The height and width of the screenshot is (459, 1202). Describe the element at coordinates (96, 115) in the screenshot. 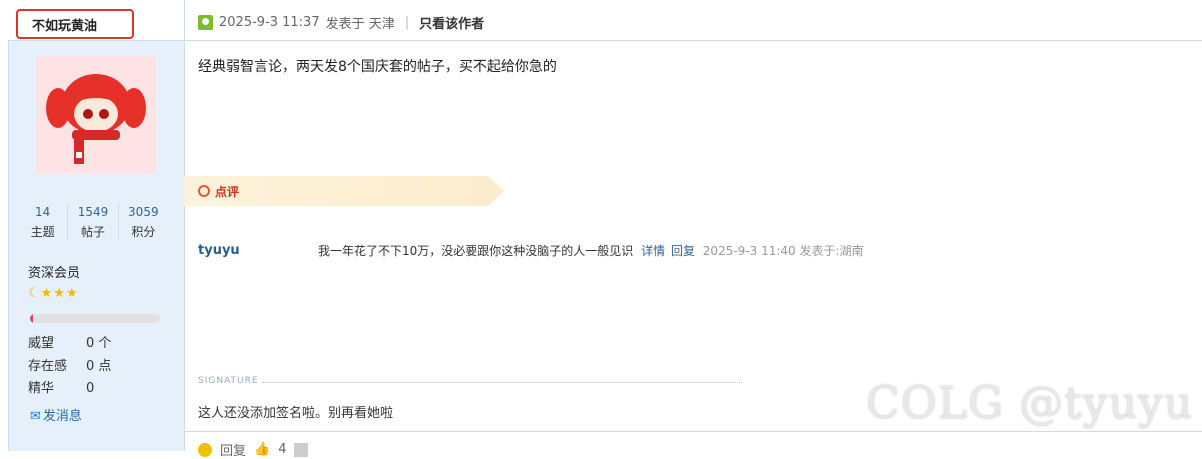

I see `avatar` at that location.